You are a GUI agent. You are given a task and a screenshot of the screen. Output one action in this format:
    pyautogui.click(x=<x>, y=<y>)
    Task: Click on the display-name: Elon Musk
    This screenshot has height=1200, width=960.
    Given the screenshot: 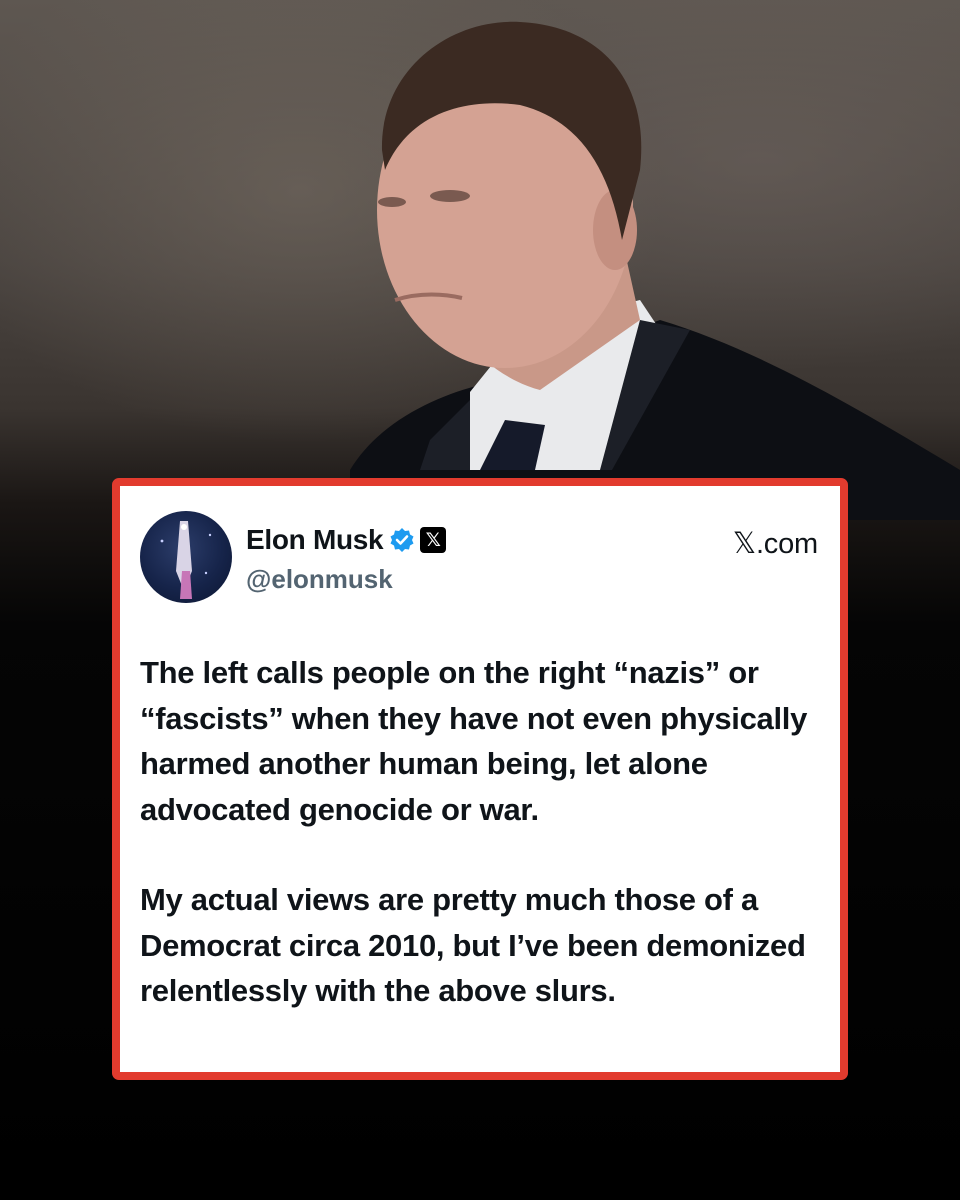 What is the action you would take?
    pyautogui.click(x=315, y=540)
    